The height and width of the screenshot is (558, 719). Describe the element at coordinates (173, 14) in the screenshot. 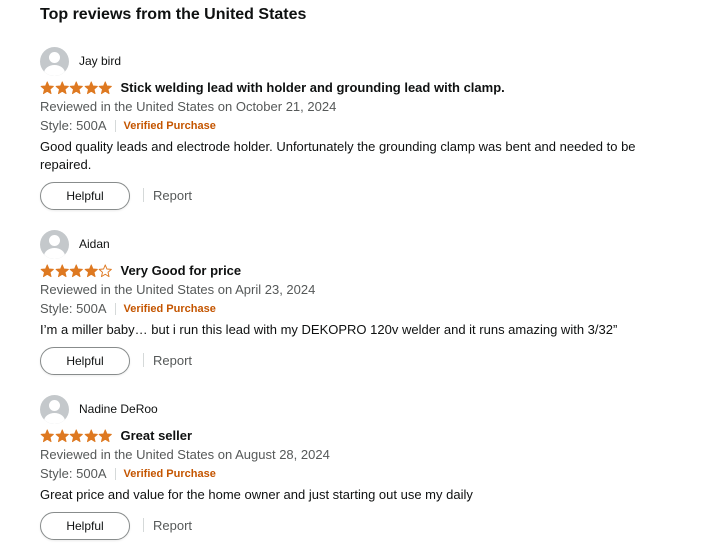

I see `page-title: Top reviews from the United States` at that location.